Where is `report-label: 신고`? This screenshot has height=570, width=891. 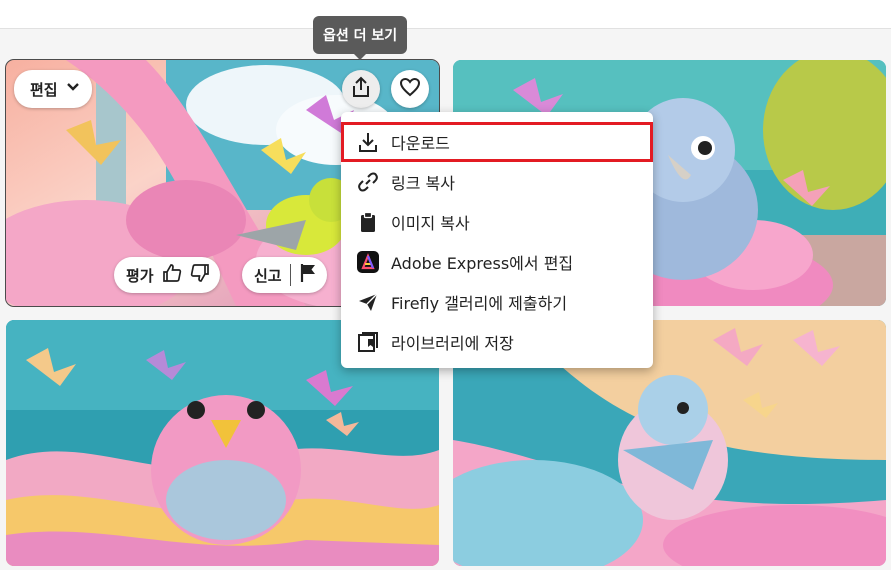
report-label: 신고 is located at coordinates (268, 275).